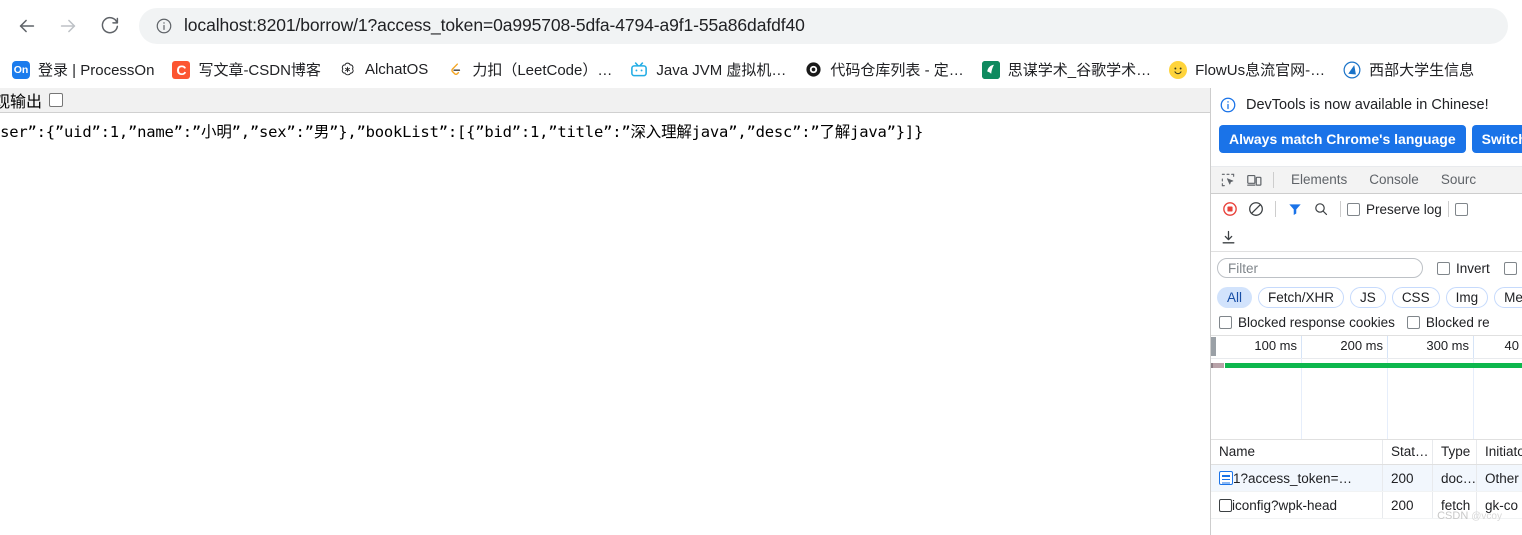 Image resolution: width=1522 pixels, height=535 pixels. I want to click on back-button, so click(27, 26).